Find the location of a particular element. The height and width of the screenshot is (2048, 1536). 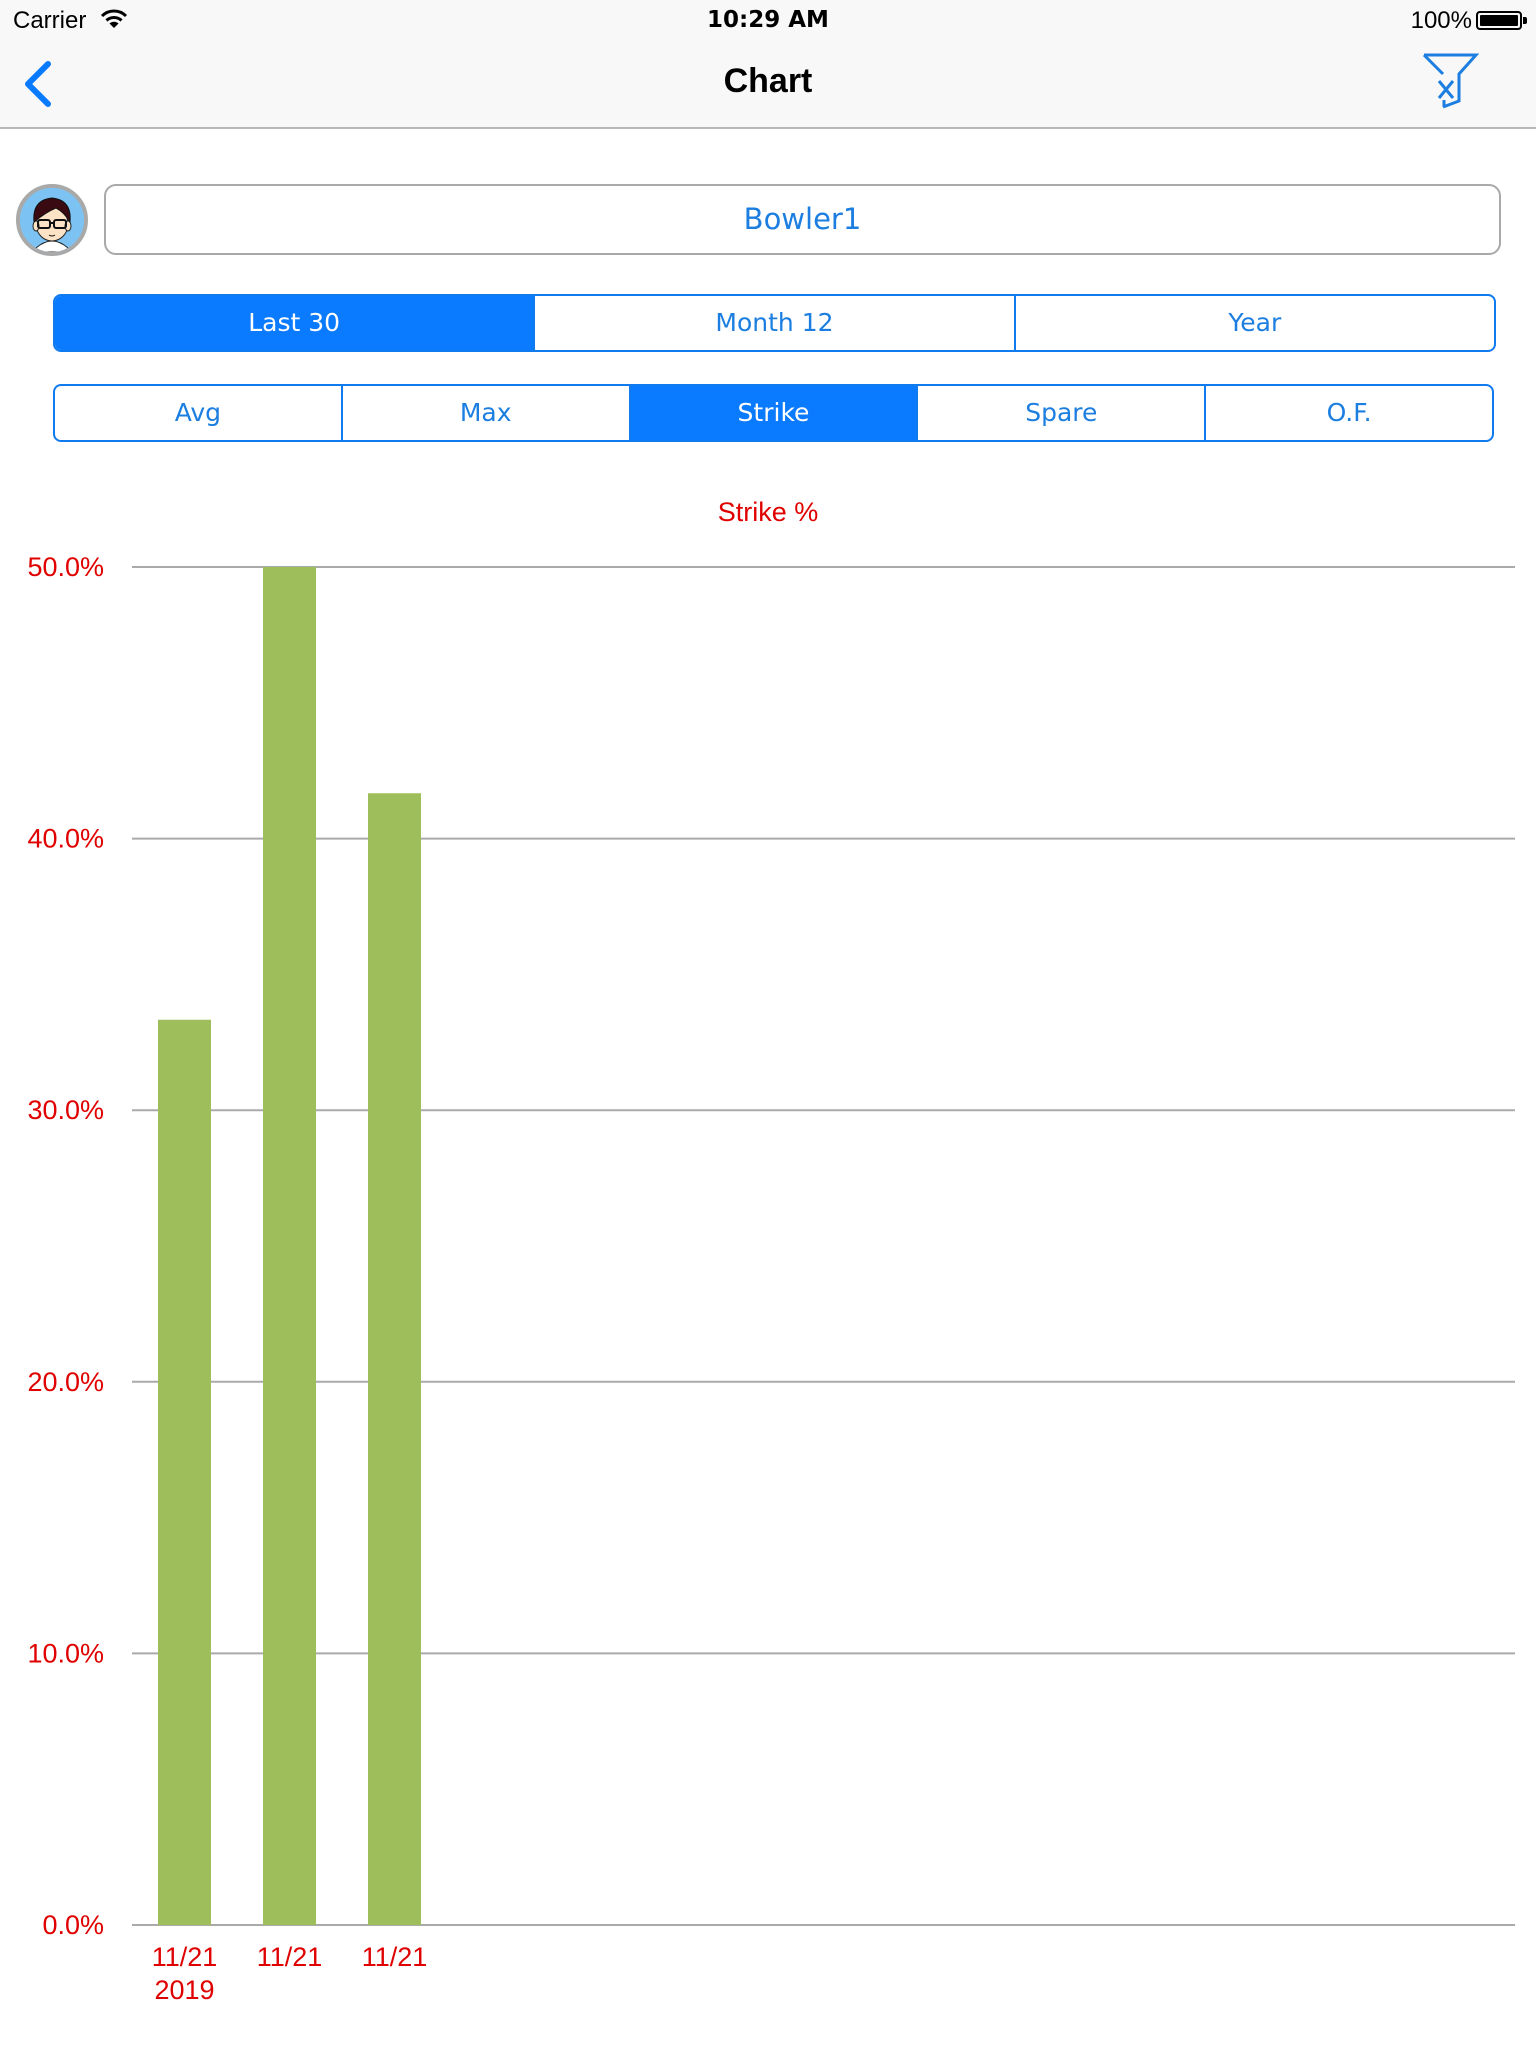

period-segmented-control: Last 30 Month 12 Year is located at coordinates (774, 323).